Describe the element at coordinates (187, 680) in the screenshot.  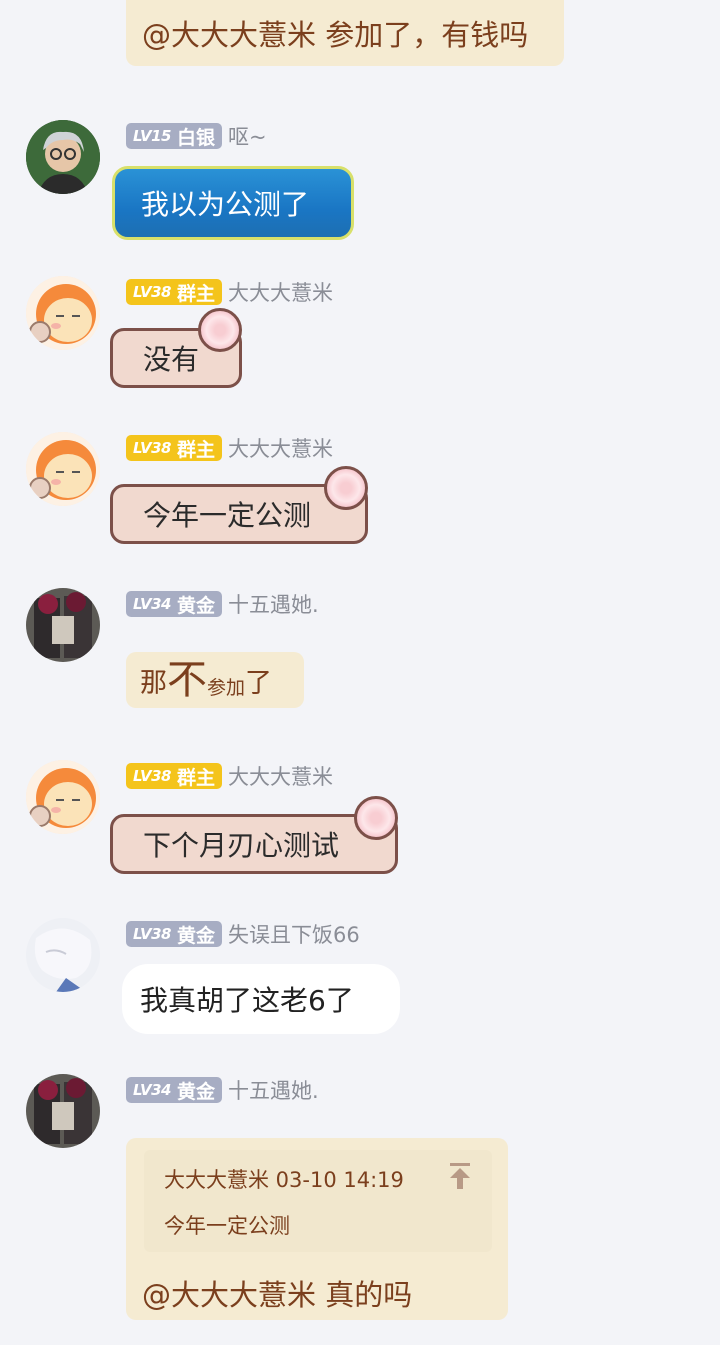
I see `message-text-emphasis: 不` at that location.